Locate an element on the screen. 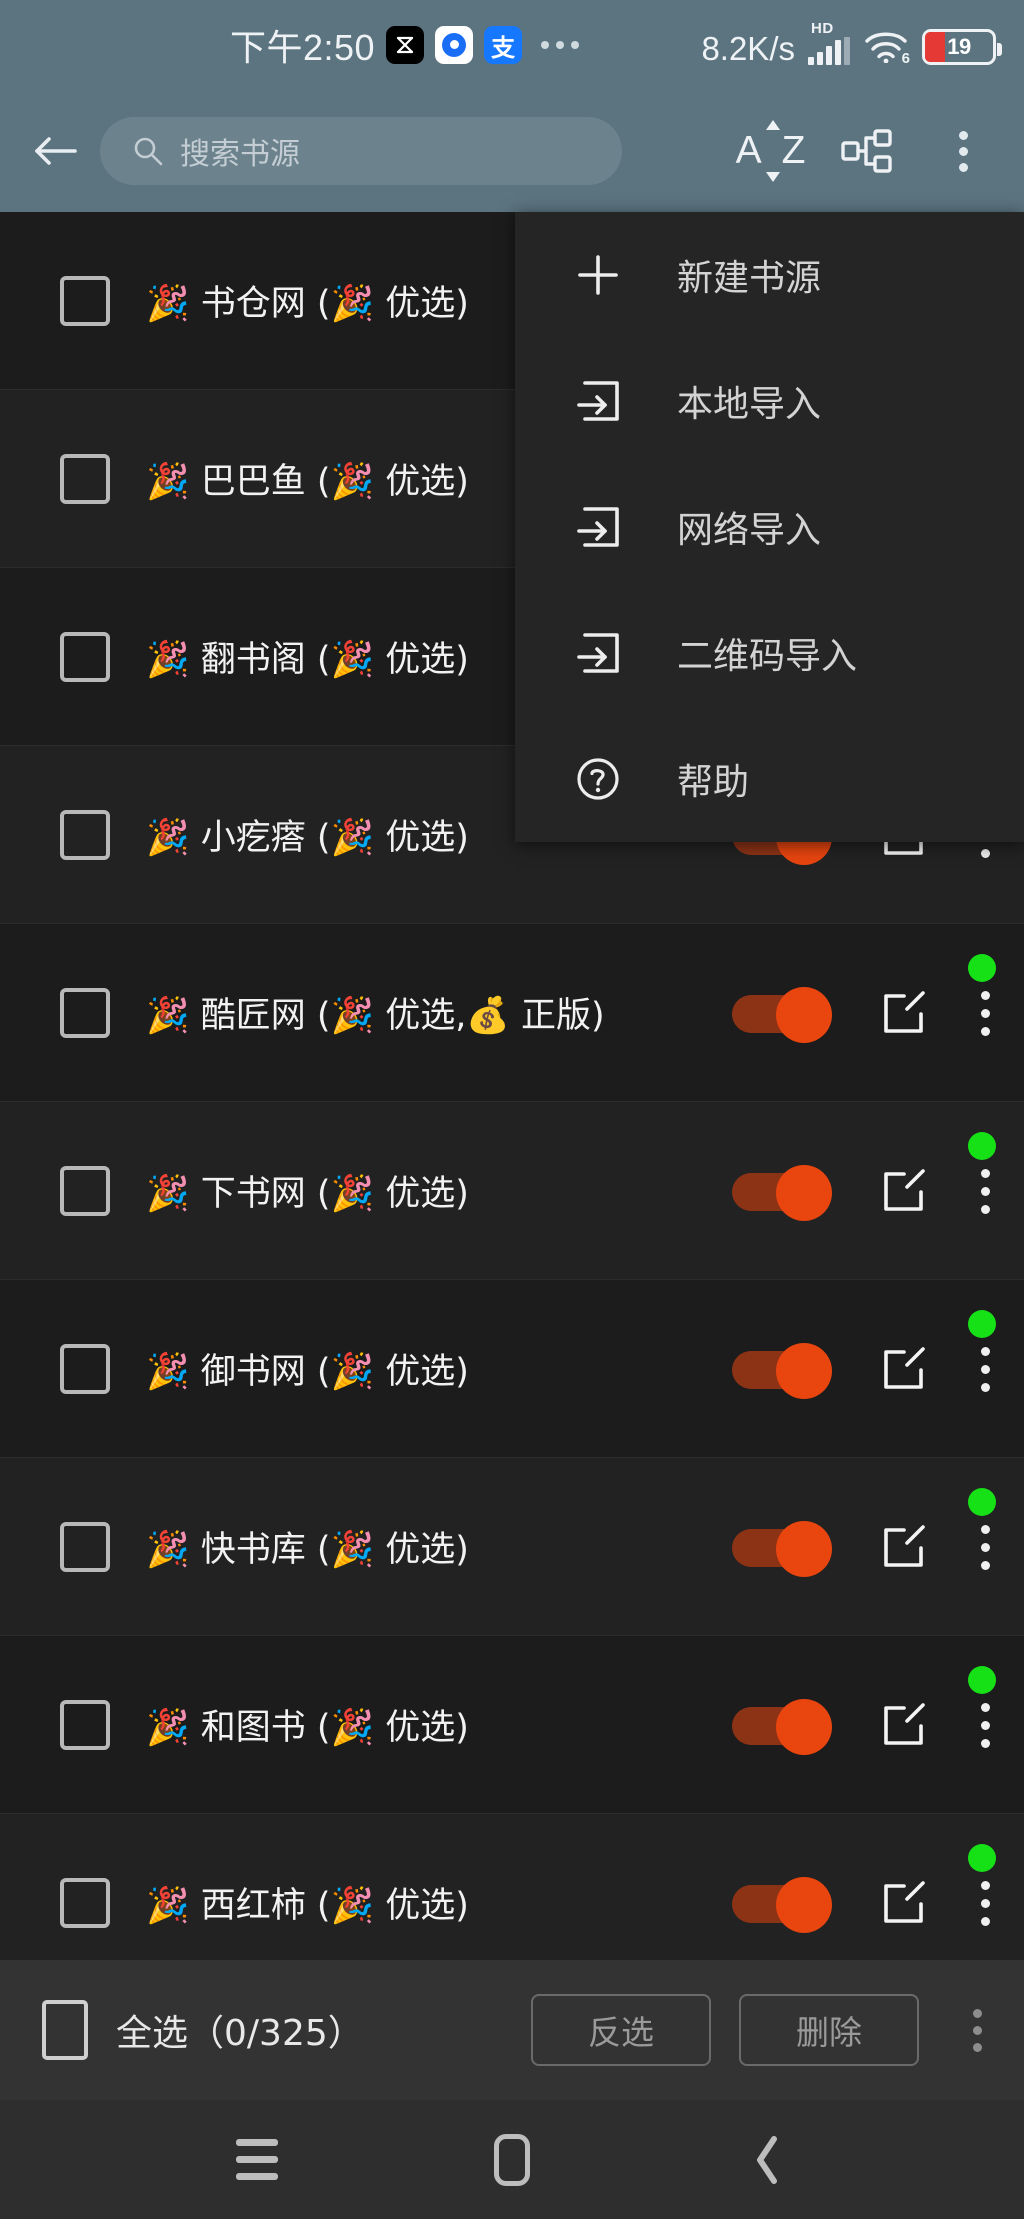 This screenshot has width=1024, height=2219. table-row: 🎉 快书库 (🎉 优选) is located at coordinates (512, 1547).